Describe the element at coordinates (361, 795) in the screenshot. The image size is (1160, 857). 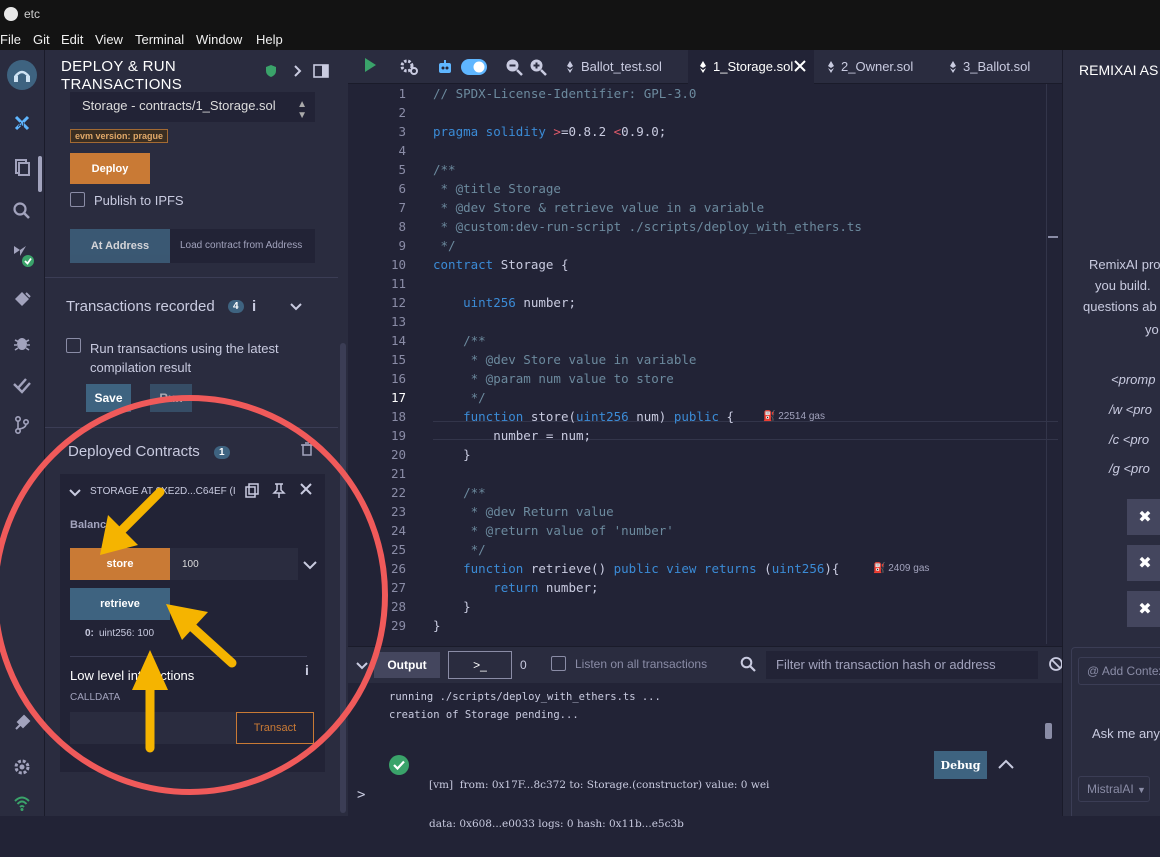
I see `terminal-prompt: >` at that location.